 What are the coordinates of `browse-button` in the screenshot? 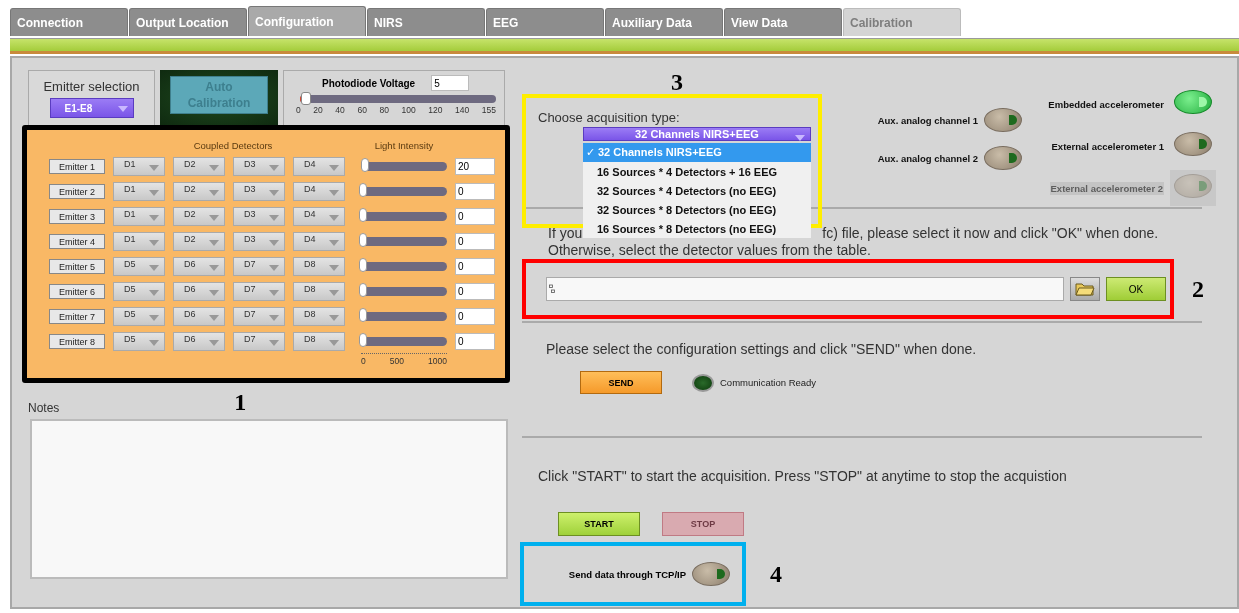 It's located at (1085, 289).